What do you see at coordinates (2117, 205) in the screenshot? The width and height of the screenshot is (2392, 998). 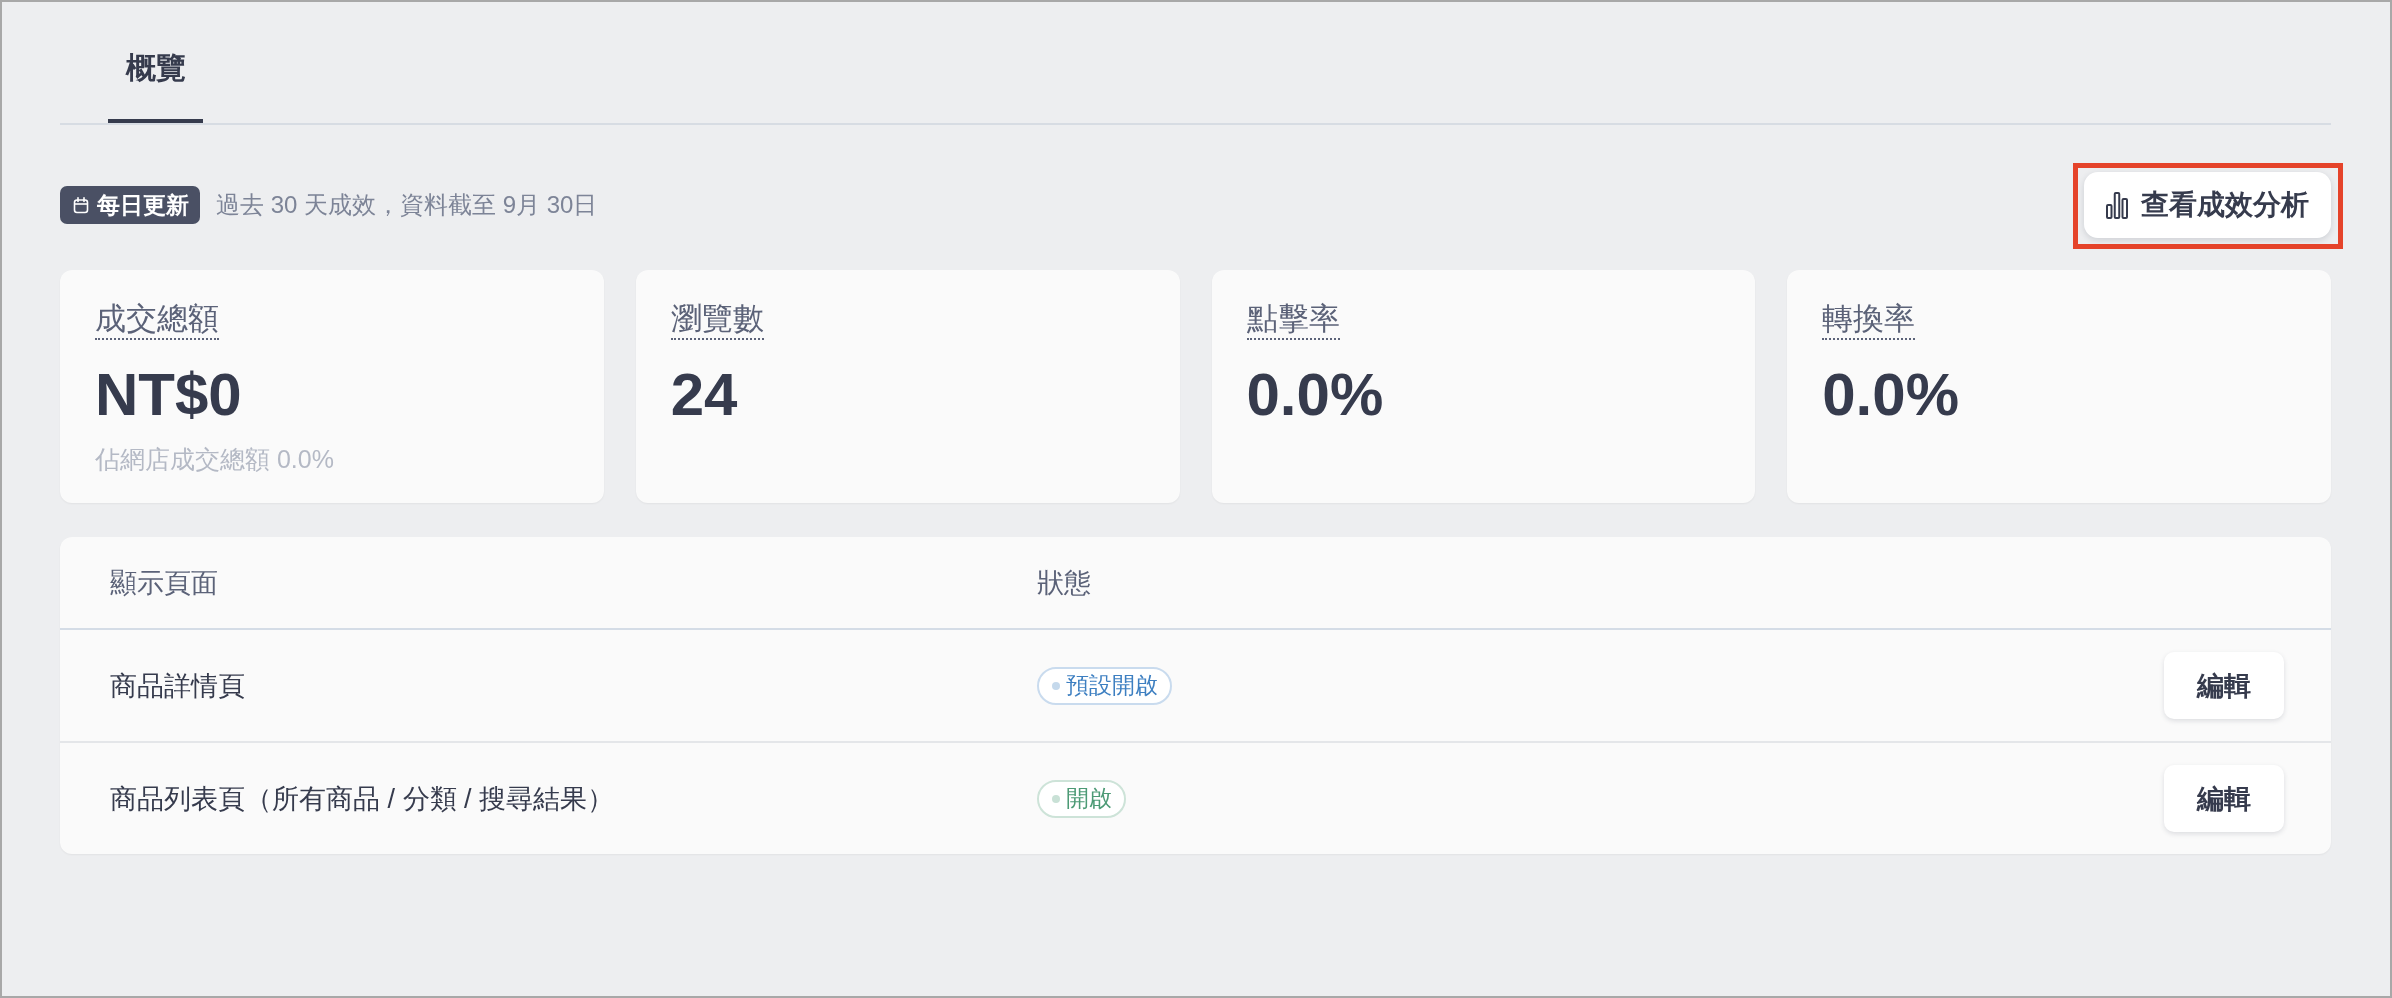 I see `bar-chart-icon` at bounding box center [2117, 205].